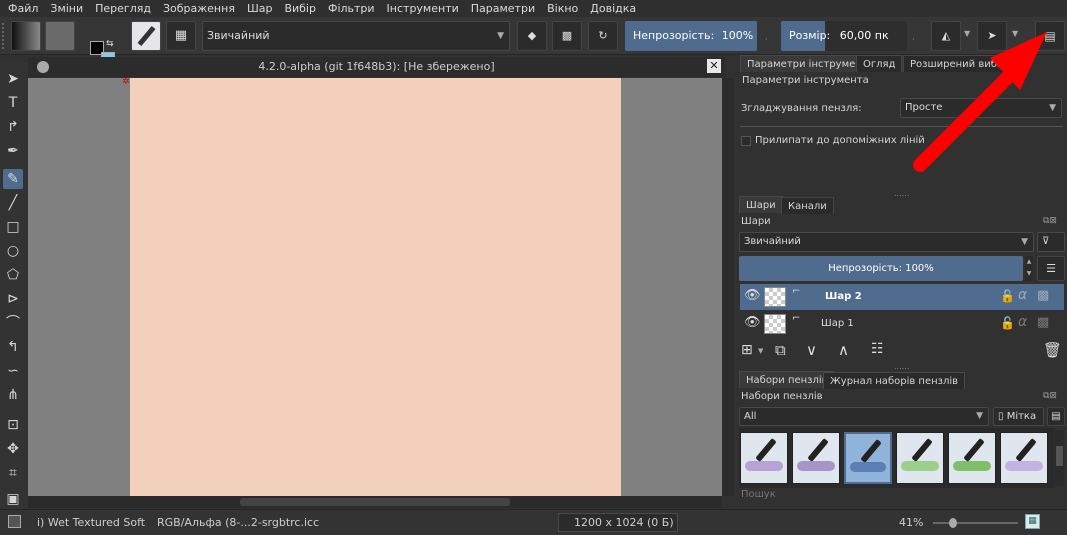  Describe the element at coordinates (613, 8) in the screenshot. I see `menu-help: Довідка` at that location.